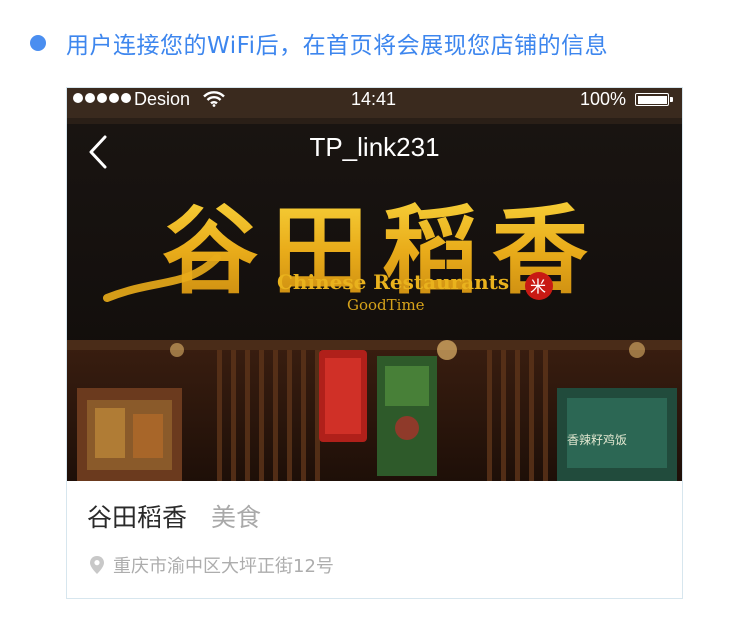 Image resolution: width=750 pixels, height=640 pixels. What do you see at coordinates (374, 147) in the screenshot?
I see `wifi-network-title: TP_link231` at bounding box center [374, 147].